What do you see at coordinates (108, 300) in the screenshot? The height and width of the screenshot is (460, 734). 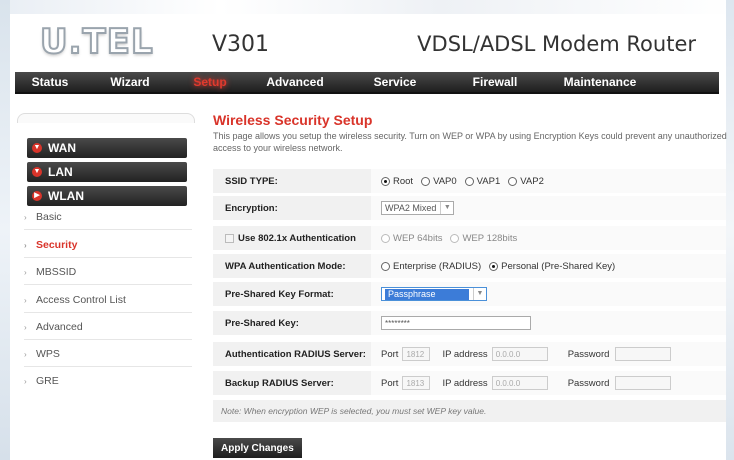 I see `sidebar-sub-access-control: › Access Control List` at bounding box center [108, 300].